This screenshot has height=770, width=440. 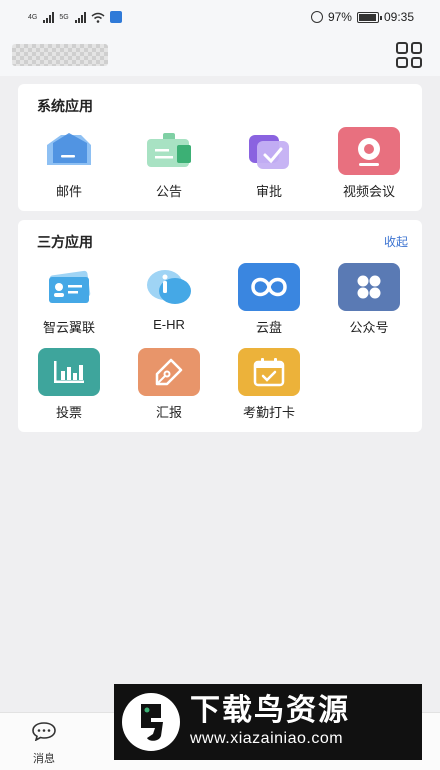 What do you see at coordinates (268, 327) in the screenshot?
I see `app-label: 云盘` at bounding box center [268, 327].